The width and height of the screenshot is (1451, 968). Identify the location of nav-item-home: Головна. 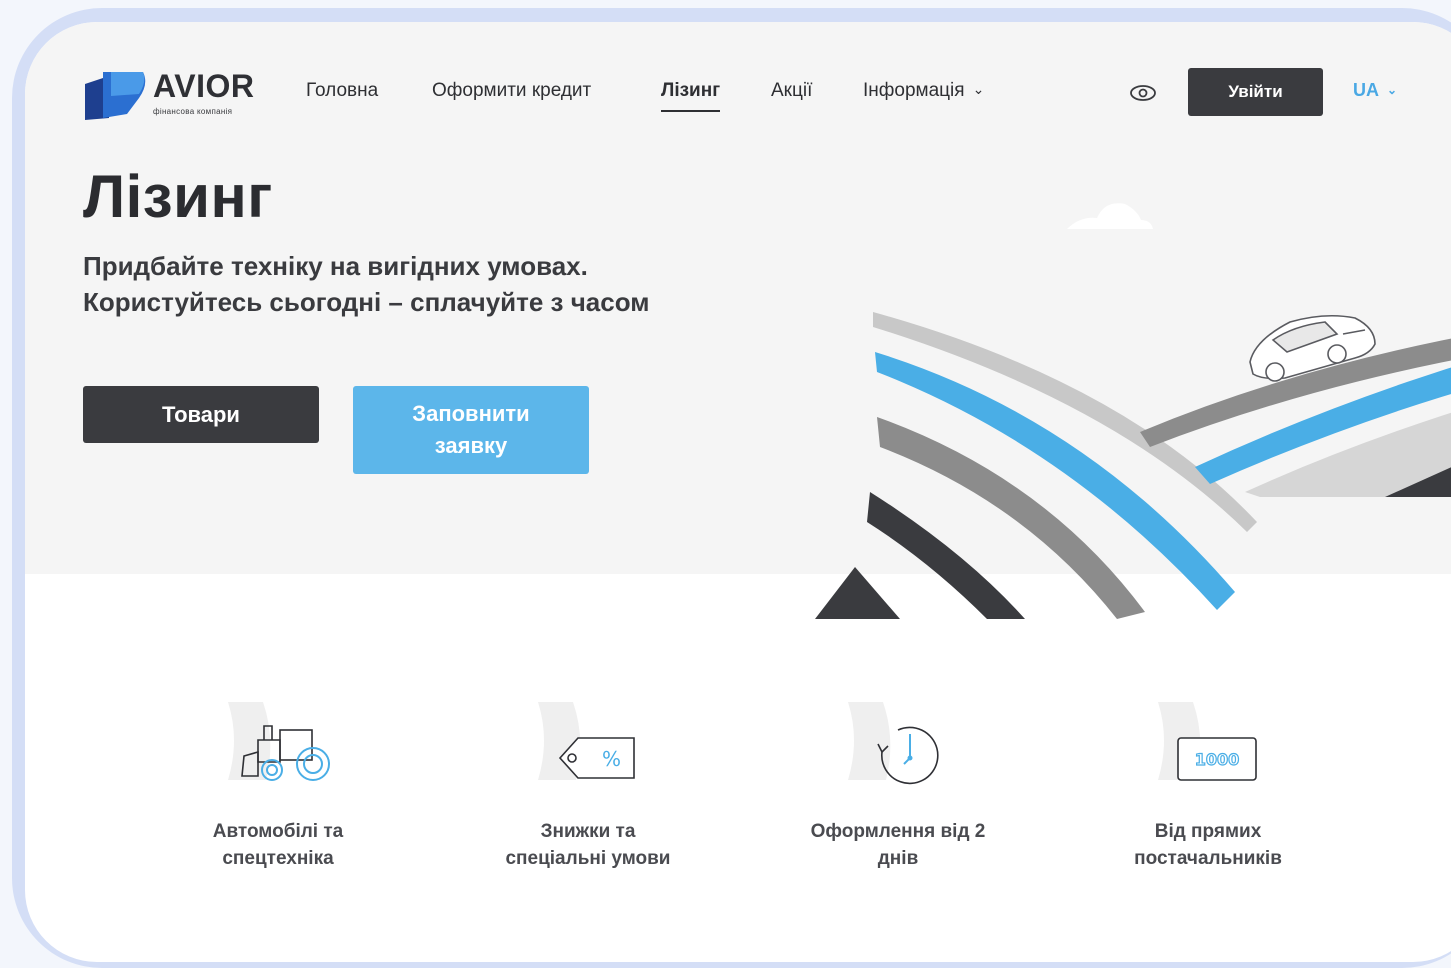
(342, 91).